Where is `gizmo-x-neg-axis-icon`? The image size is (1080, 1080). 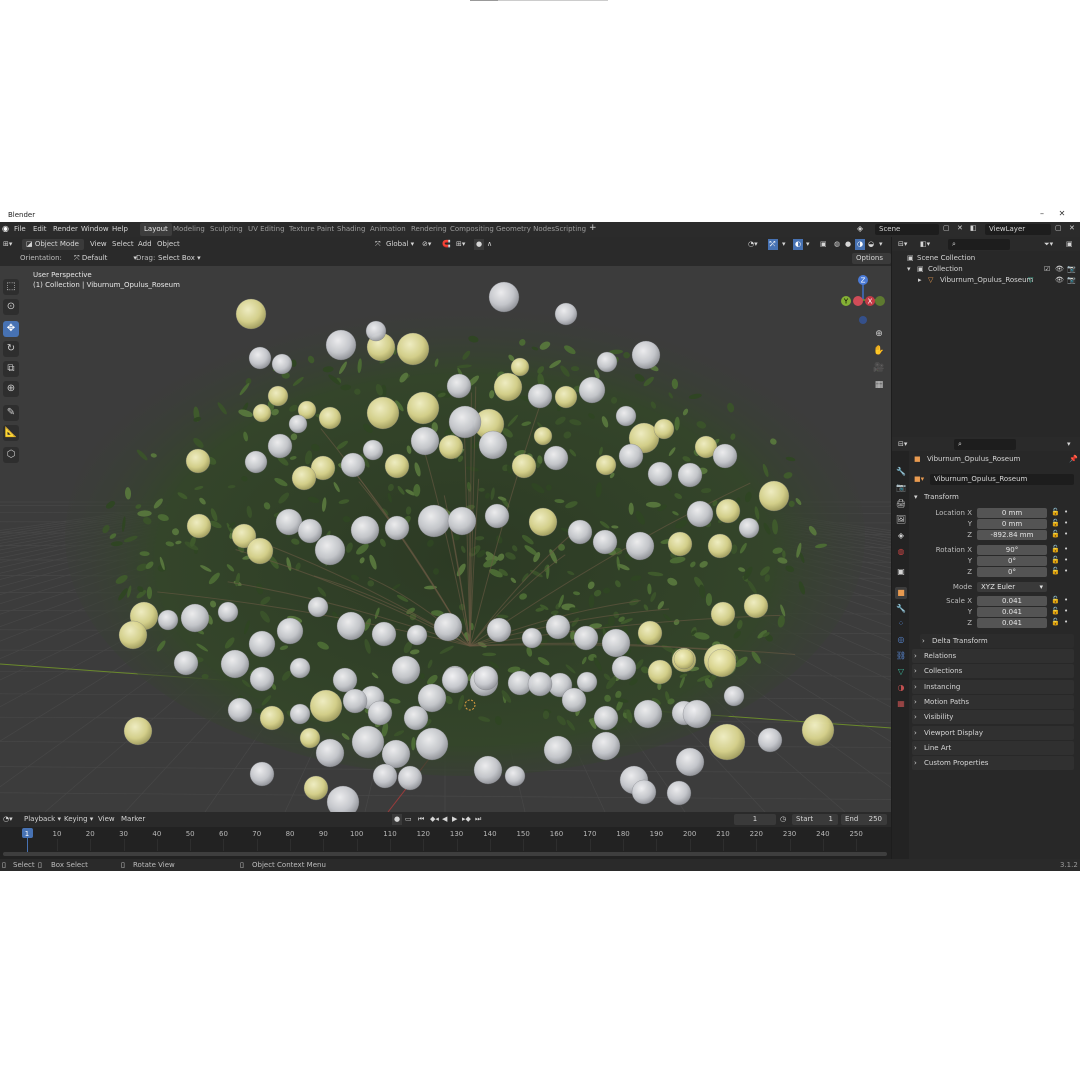 gizmo-x-neg-axis-icon is located at coordinates (858, 301).